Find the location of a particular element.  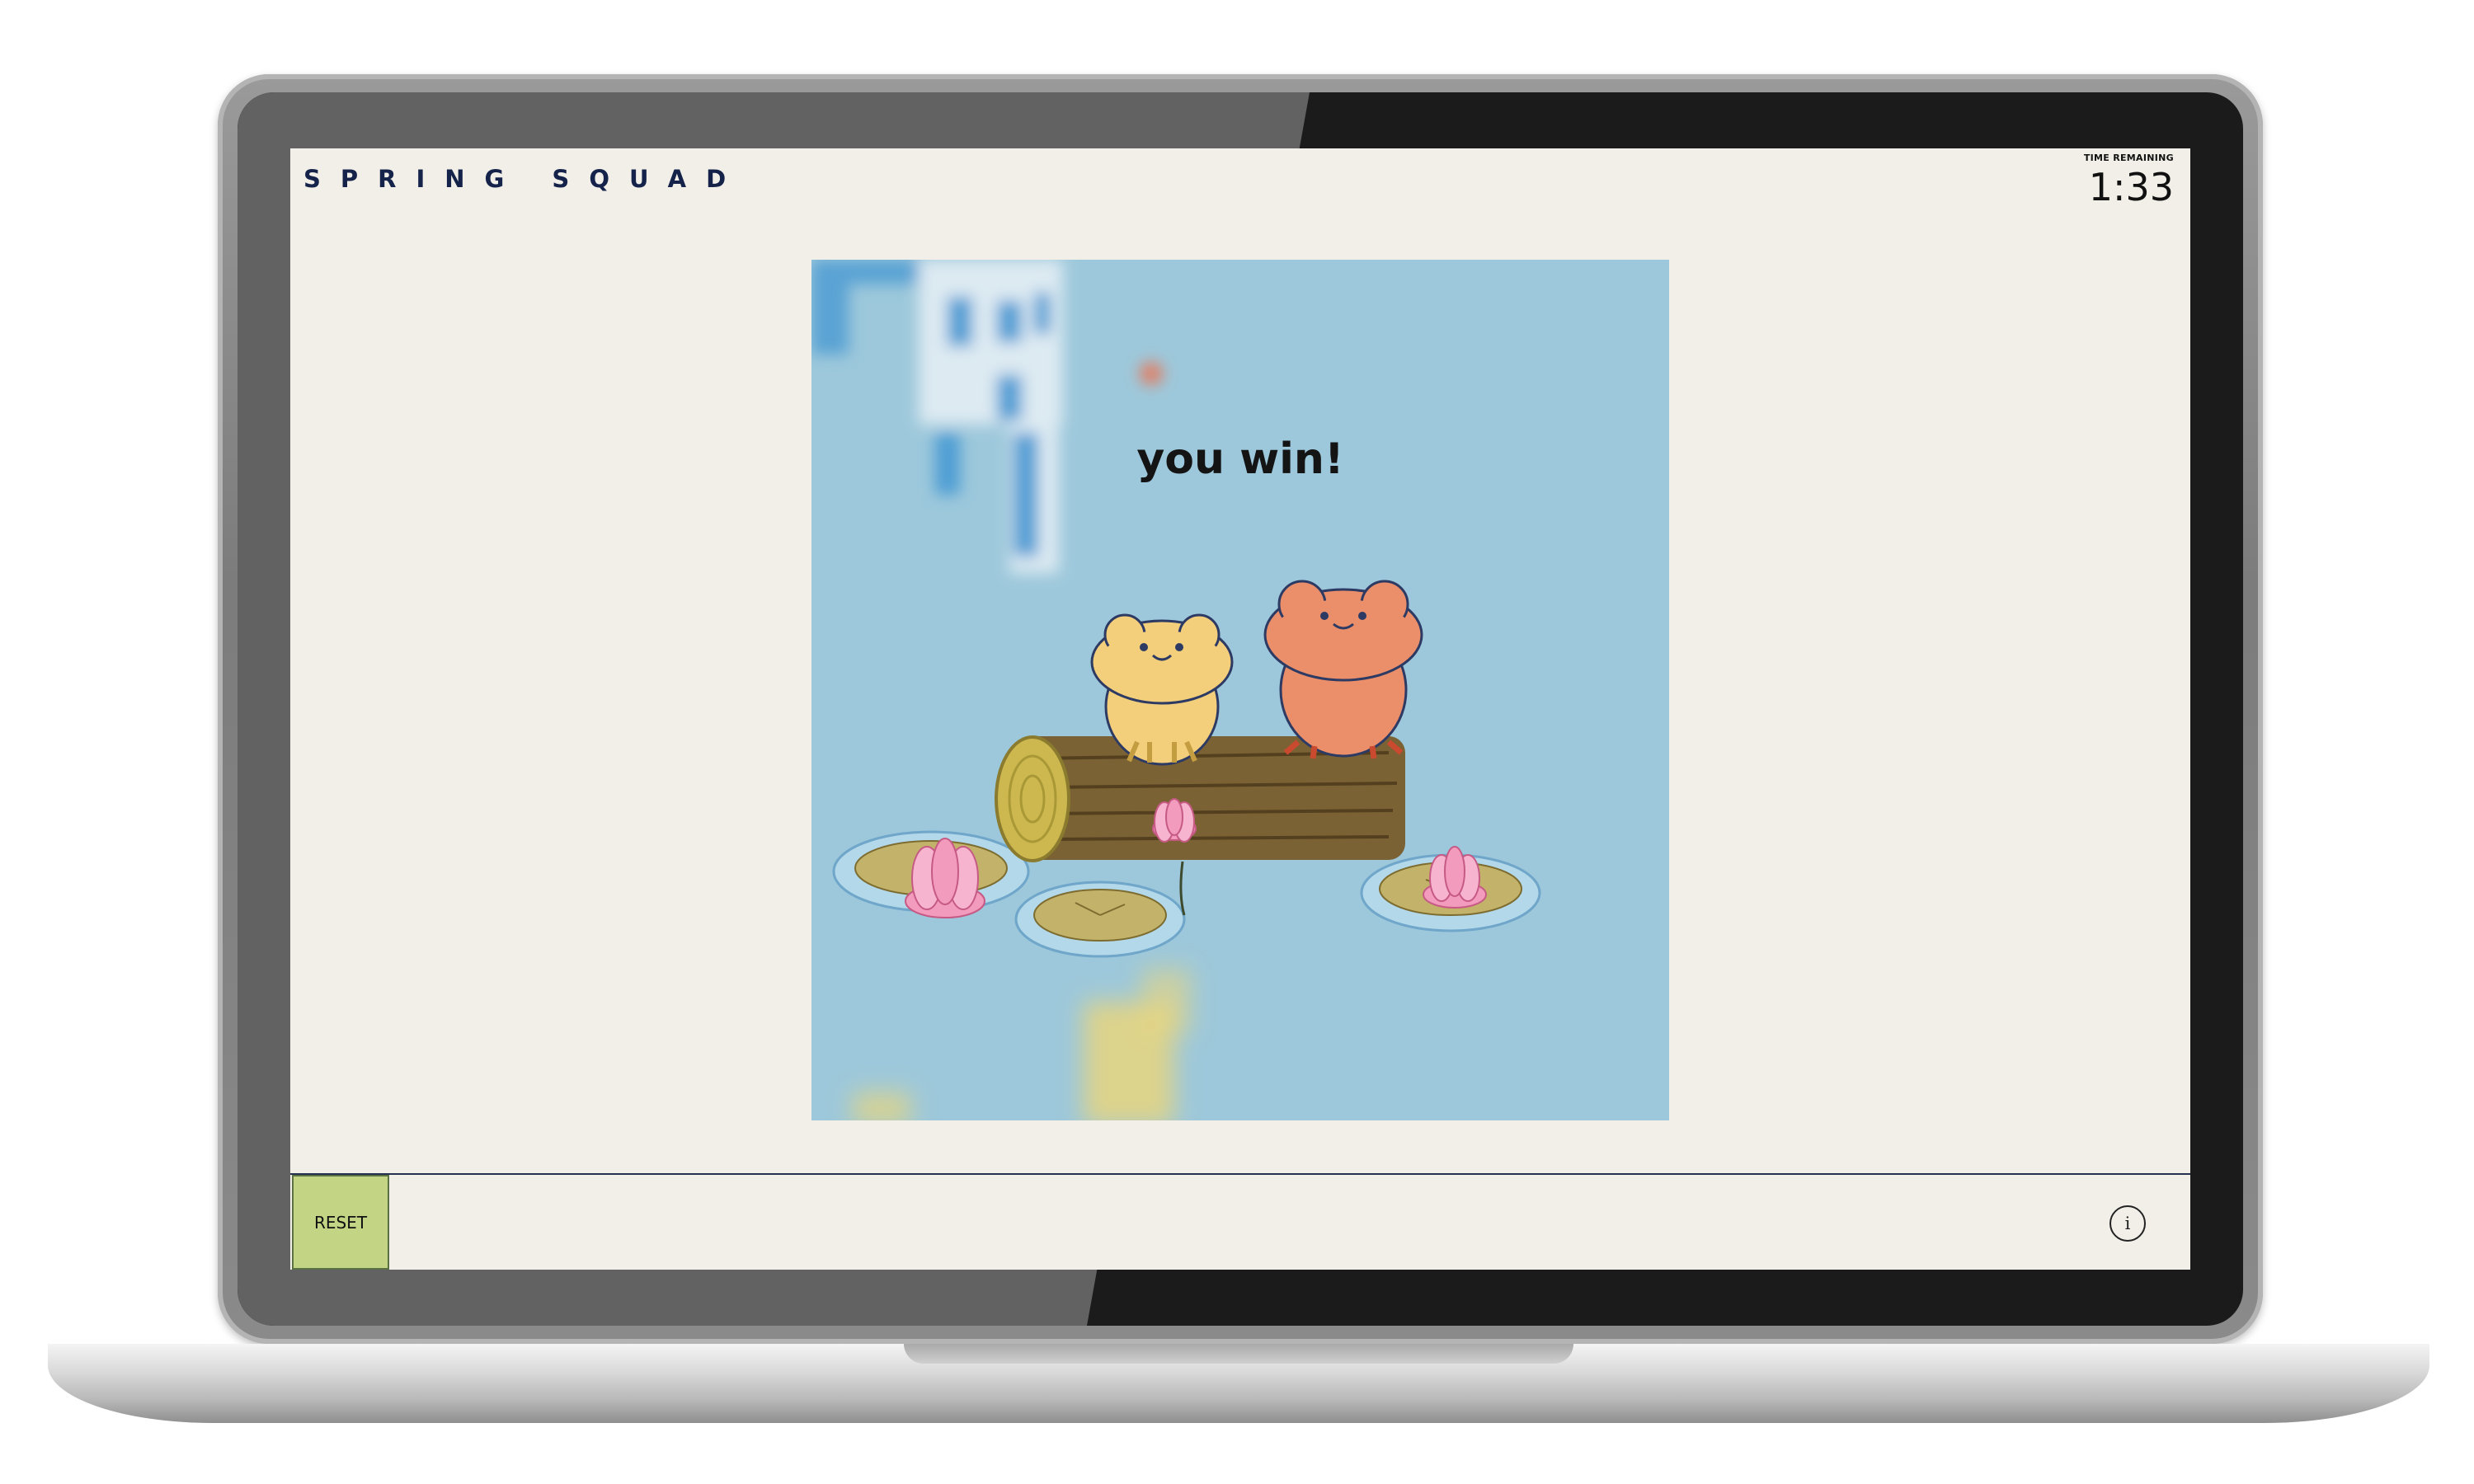

info-circle-icon: i is located at coordinates (2127, 1223).